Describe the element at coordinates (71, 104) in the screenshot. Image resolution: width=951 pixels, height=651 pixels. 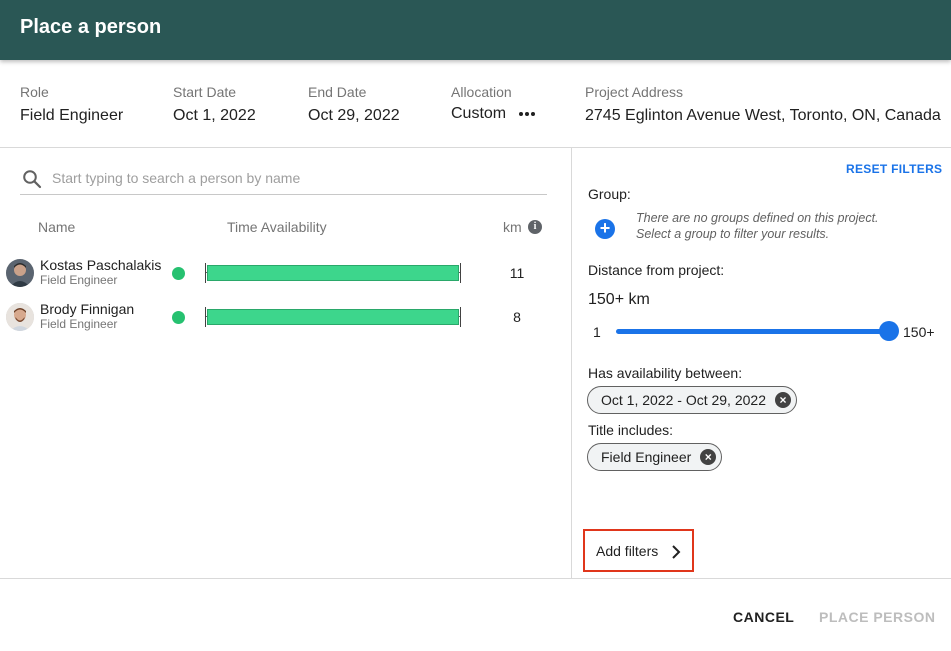
I see `role-field: Role Field Engineer` at that location.